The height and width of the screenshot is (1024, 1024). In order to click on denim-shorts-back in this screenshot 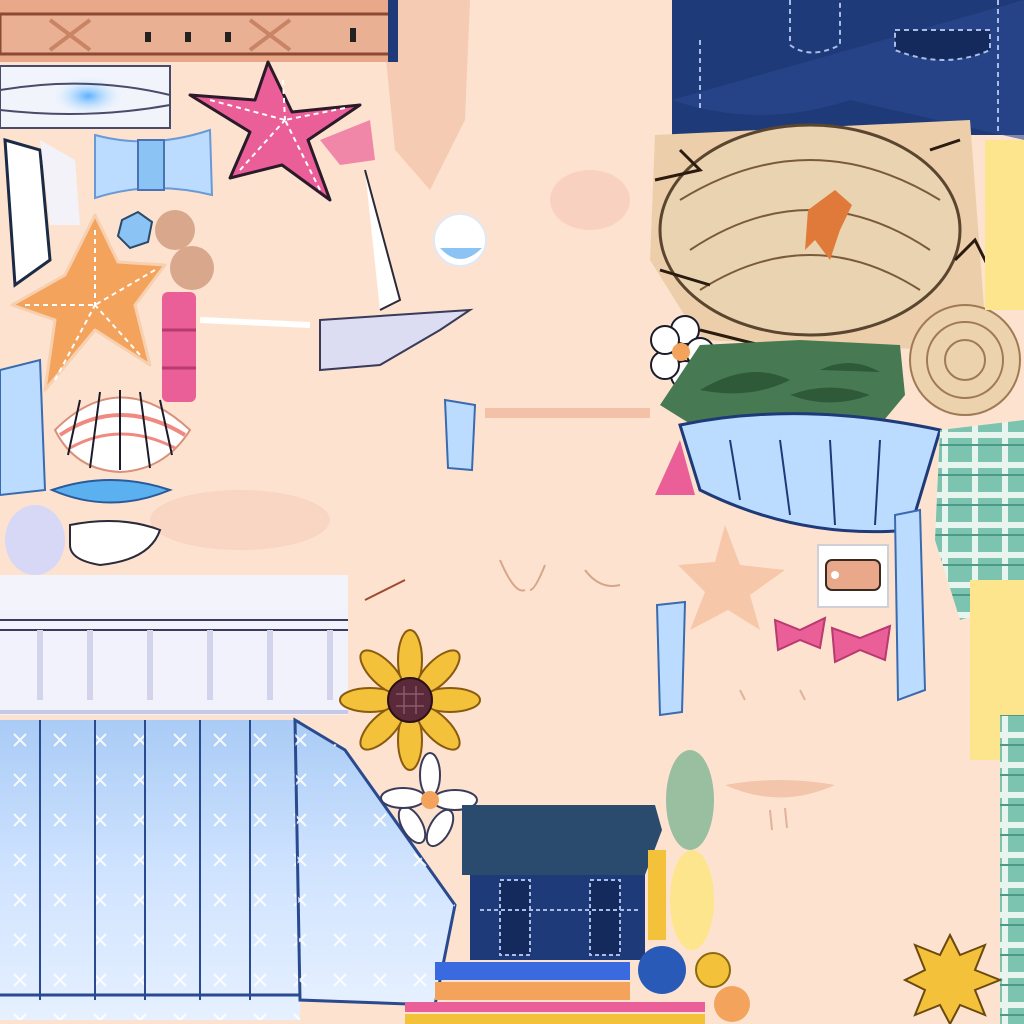, I will do `click(848, 70)`.